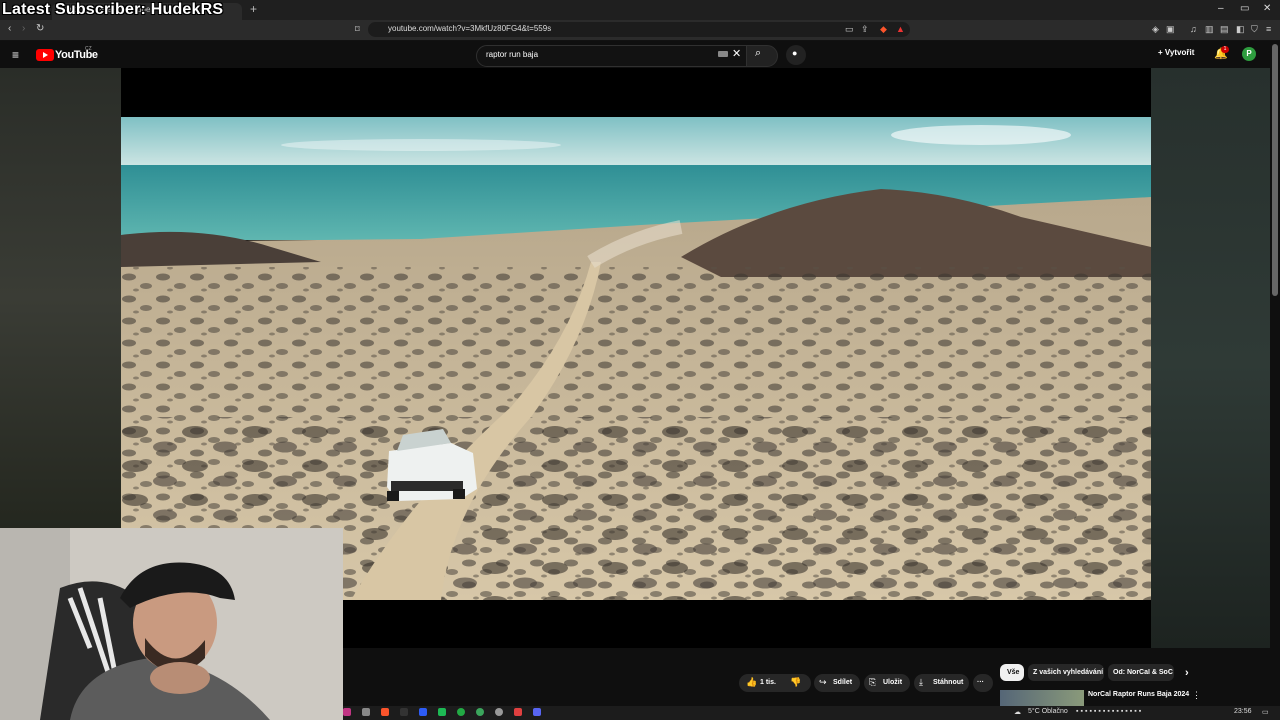  What do you see at coordinates (1109, 711) in the screenshot?
I see `tray-icons: ▪▪▪▪▪▪▪▪▪▪▪▪▪▪▪` at bounding box center [1109, 711].